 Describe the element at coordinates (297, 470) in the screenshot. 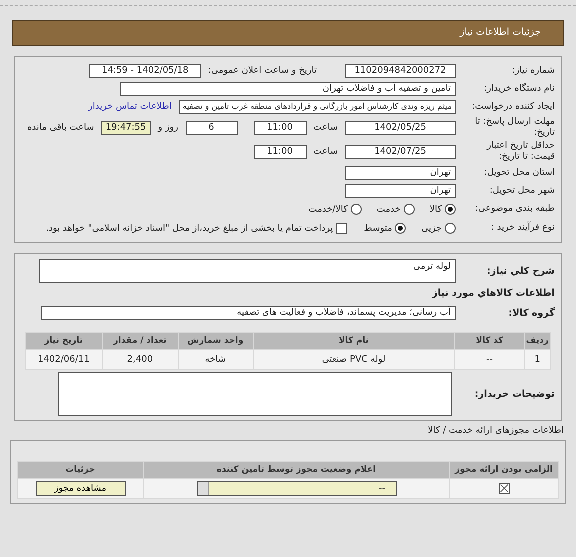

I see `column-header: اعلام وضعیت مجوز توسط تامین کننده` at that location.